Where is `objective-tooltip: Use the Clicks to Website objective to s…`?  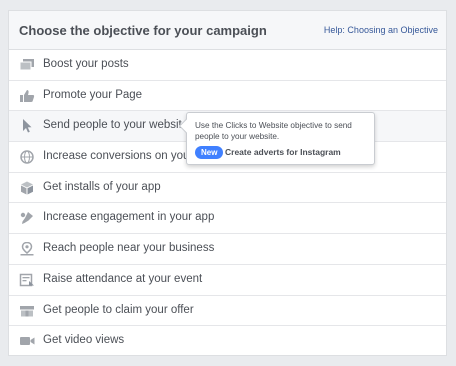 objective-tooltip: Use the Clicks to Website objective to s… is located at coordinates (276, 138).